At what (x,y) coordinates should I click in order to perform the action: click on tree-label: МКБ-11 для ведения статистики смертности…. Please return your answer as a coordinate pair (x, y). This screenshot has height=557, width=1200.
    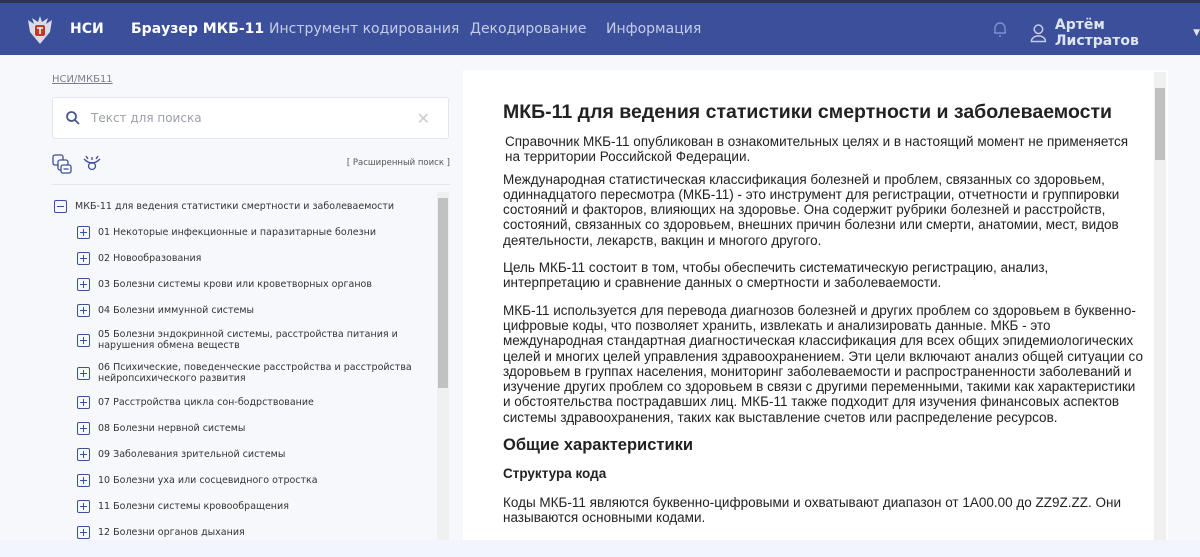
    Looking at the image, I should click on (235, 206).